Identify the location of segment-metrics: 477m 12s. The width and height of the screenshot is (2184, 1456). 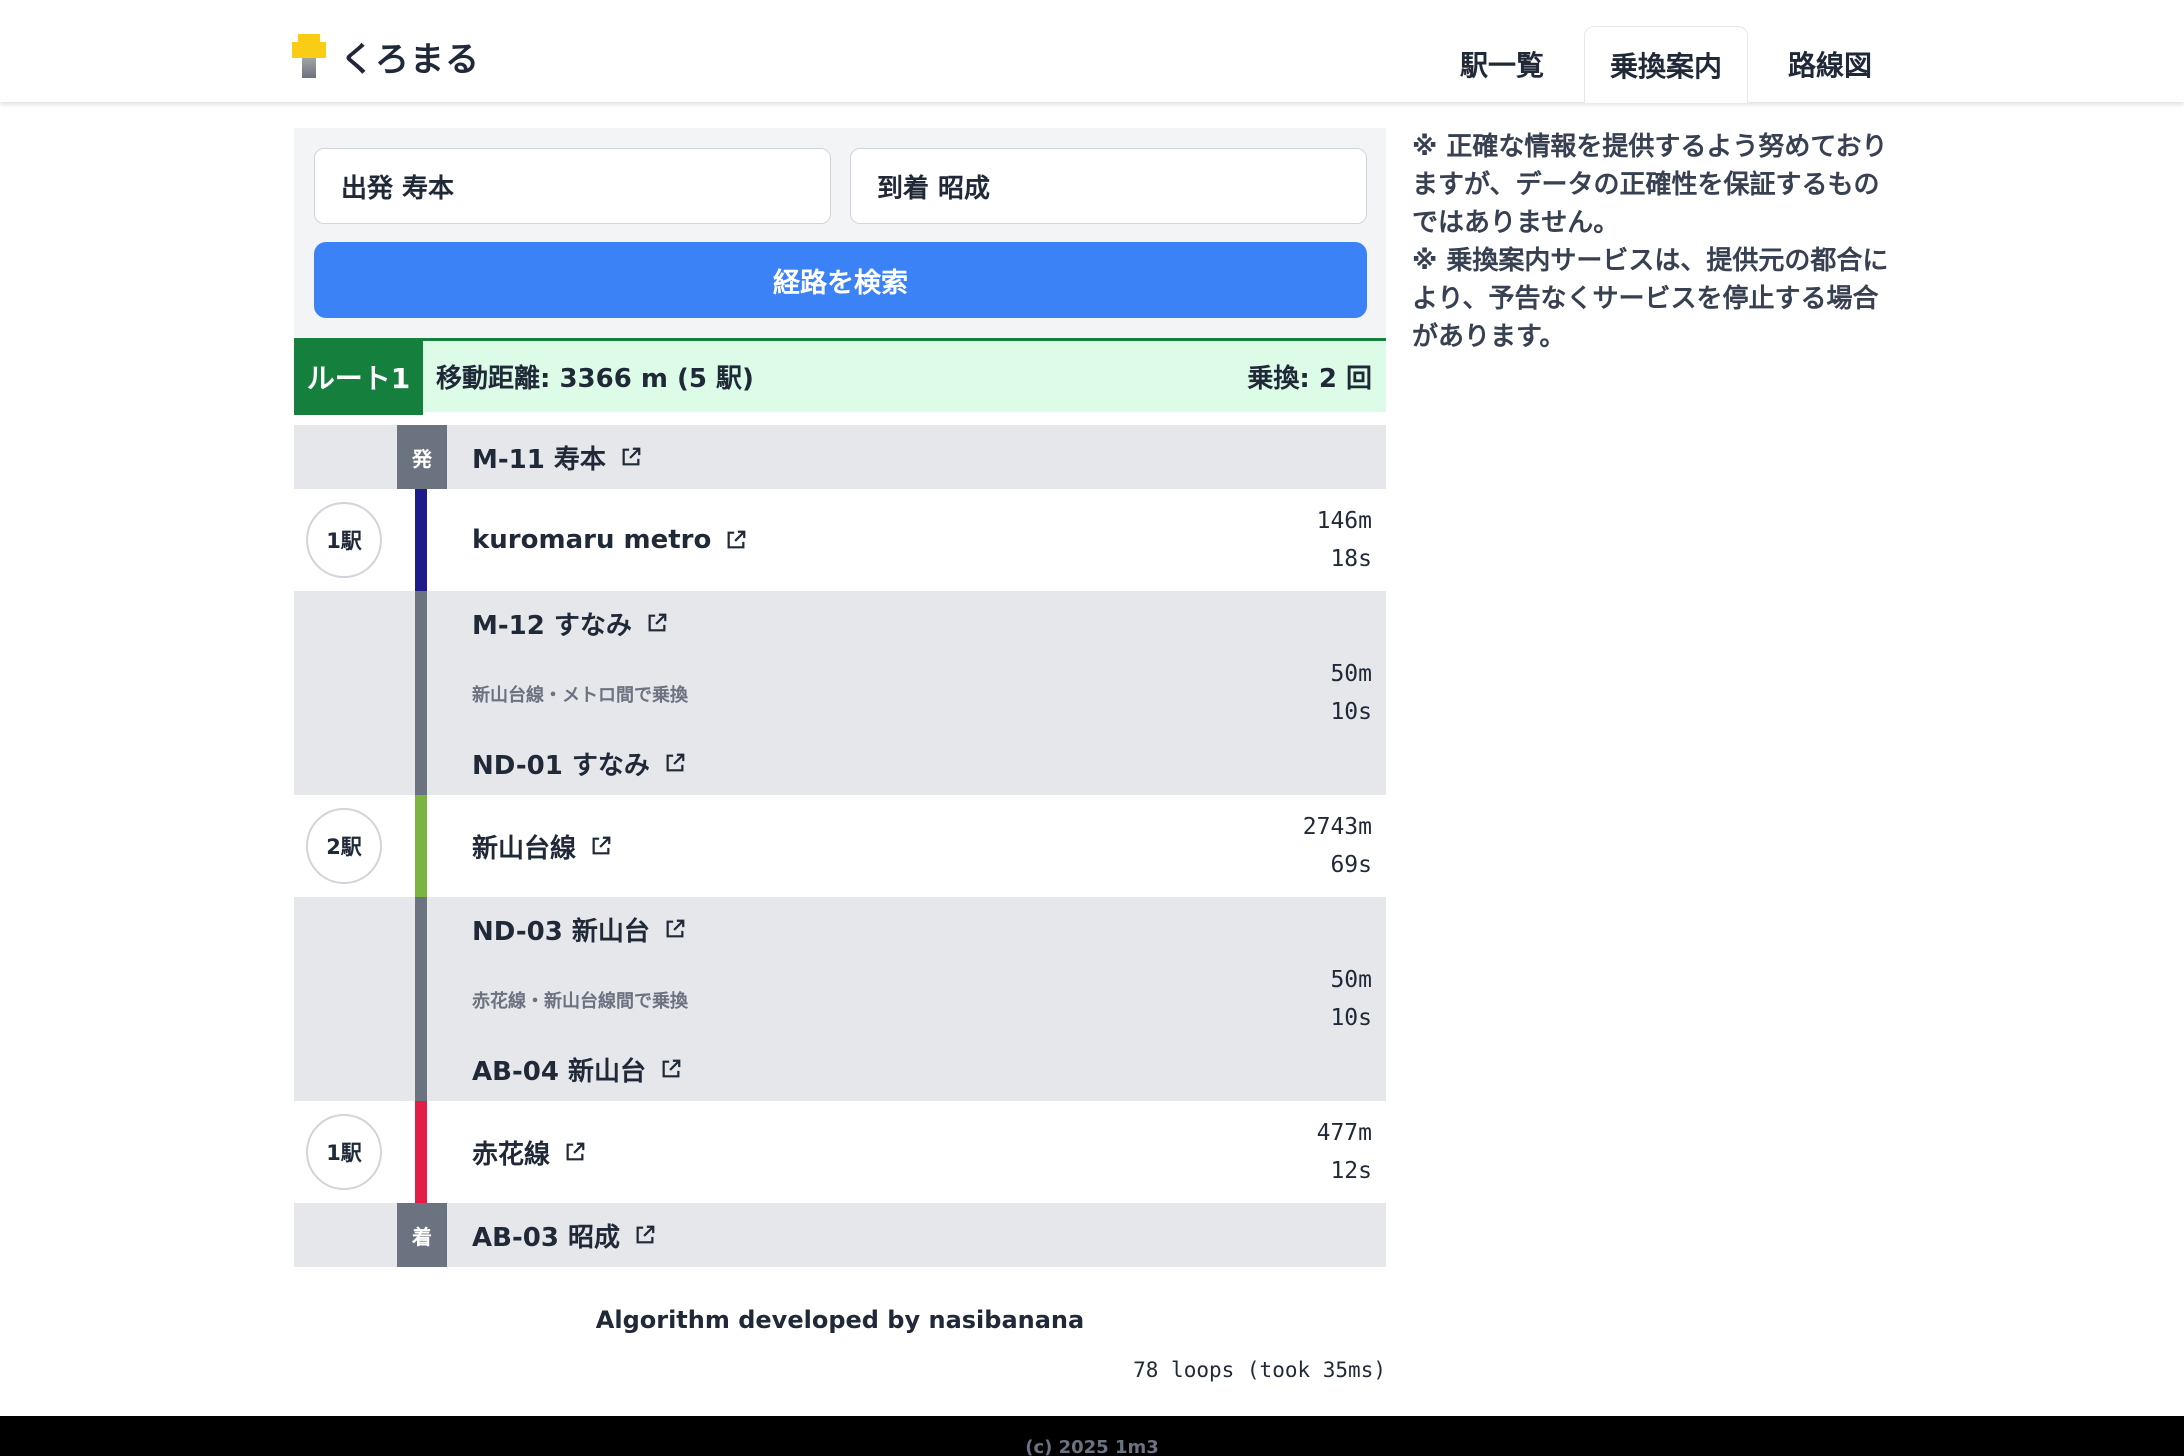
(1344, 1152).